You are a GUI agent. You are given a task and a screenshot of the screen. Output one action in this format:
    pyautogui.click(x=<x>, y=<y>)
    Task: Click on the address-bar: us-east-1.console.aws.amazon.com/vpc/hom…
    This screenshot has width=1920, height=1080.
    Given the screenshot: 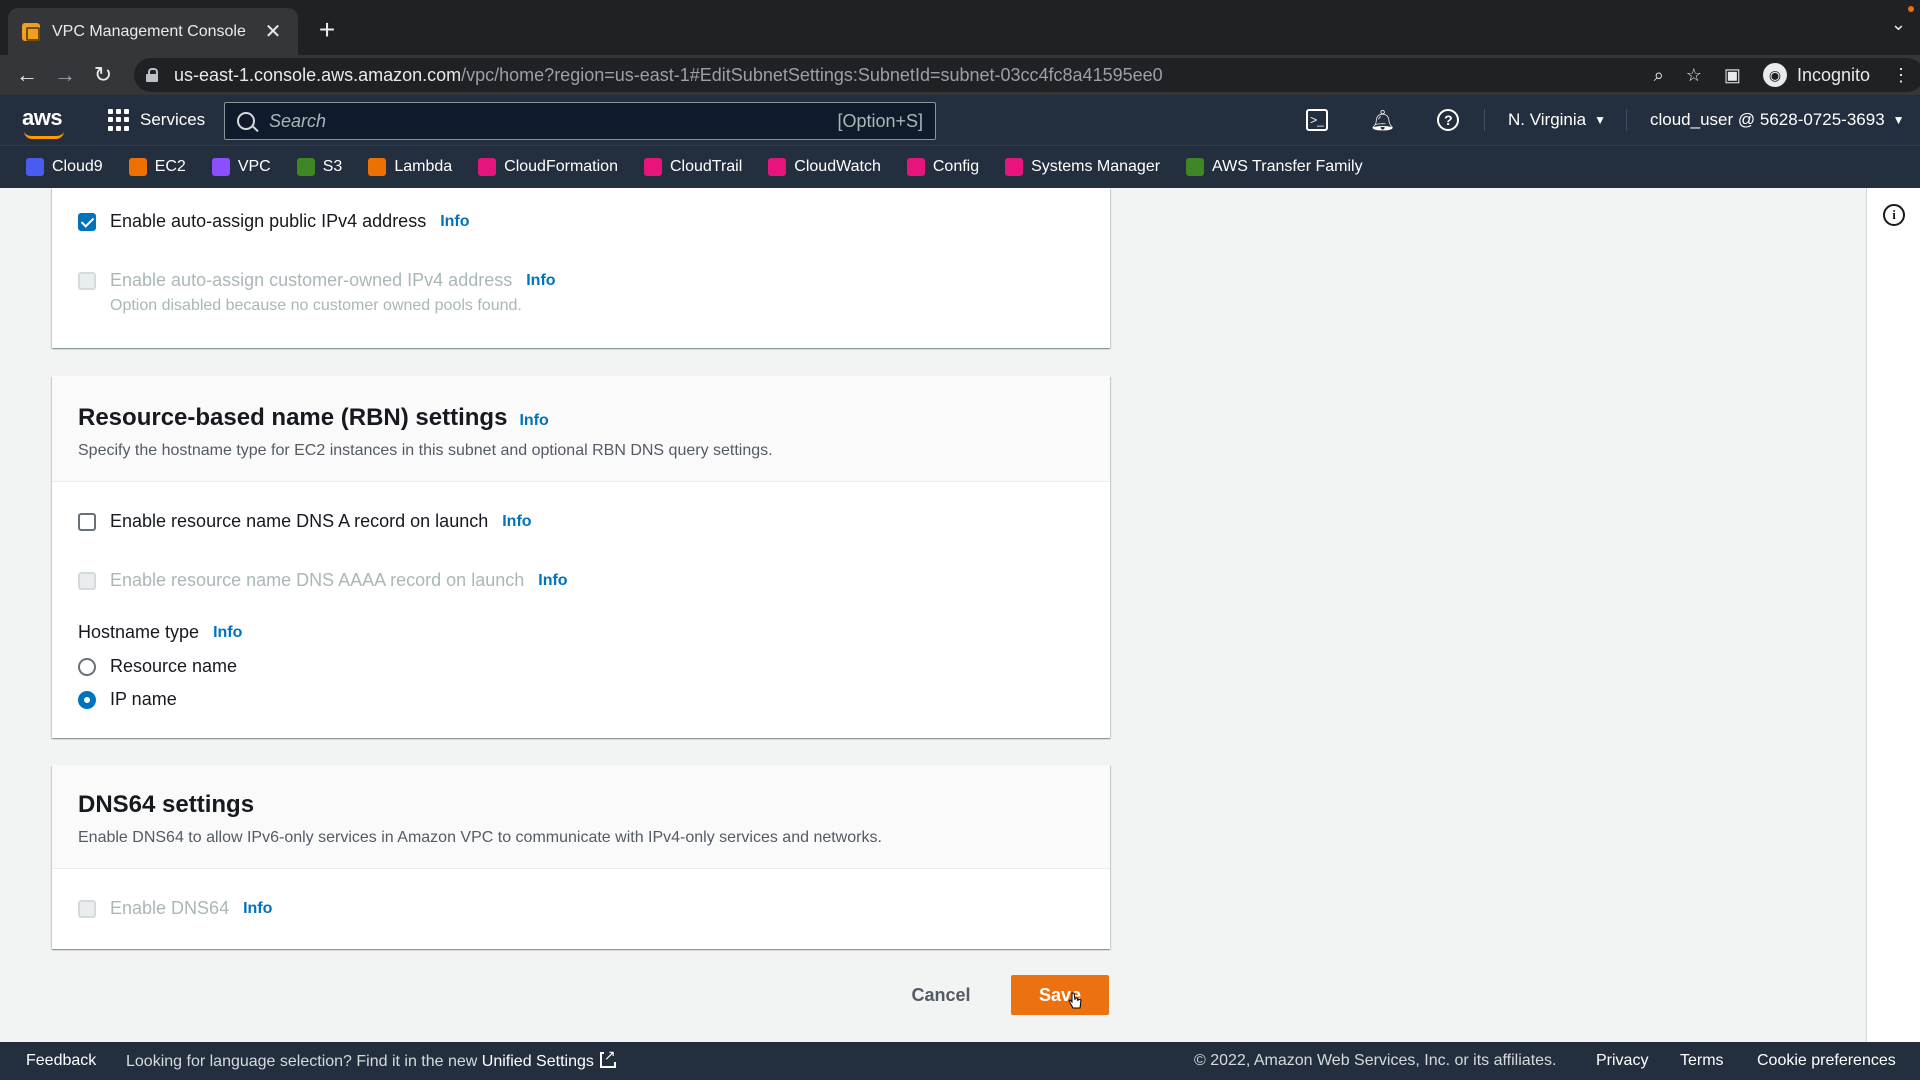 What is the action you would take?
    pyautogui.click(x=1027, y=75)
    